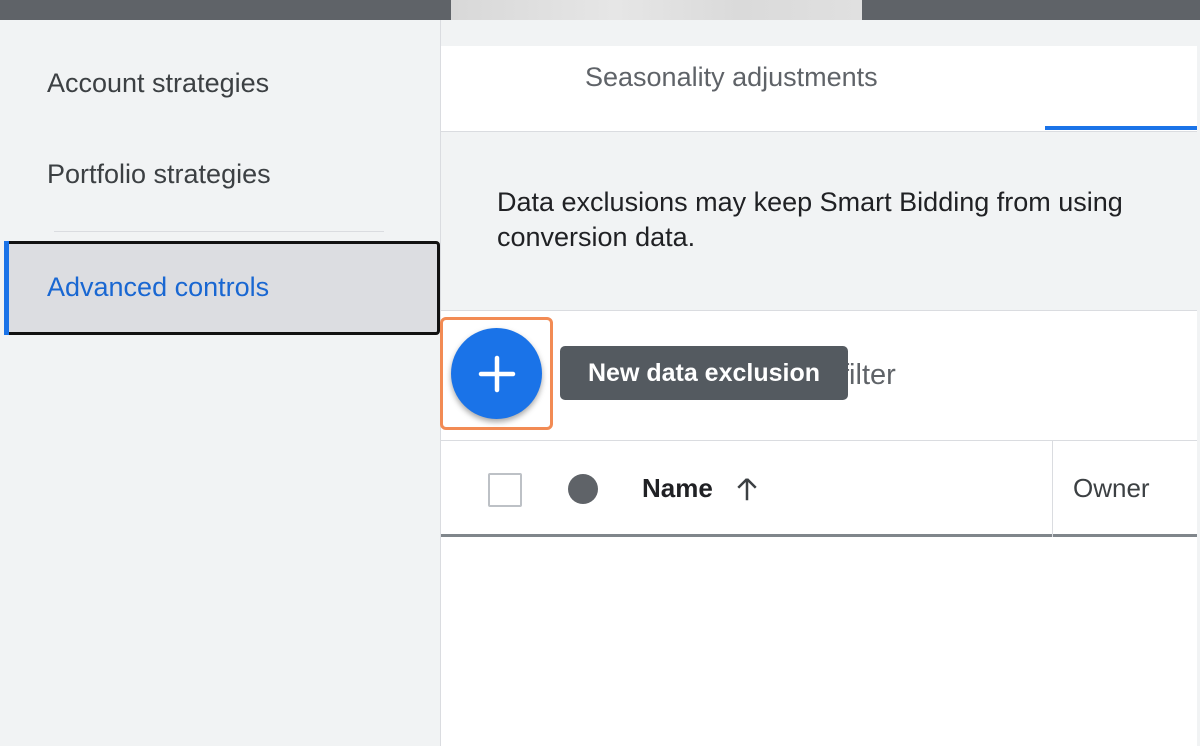 This screenshot has width=1200, height=746. I want to click on tab-bar: Seasonality adjustments, so click(819, 89).